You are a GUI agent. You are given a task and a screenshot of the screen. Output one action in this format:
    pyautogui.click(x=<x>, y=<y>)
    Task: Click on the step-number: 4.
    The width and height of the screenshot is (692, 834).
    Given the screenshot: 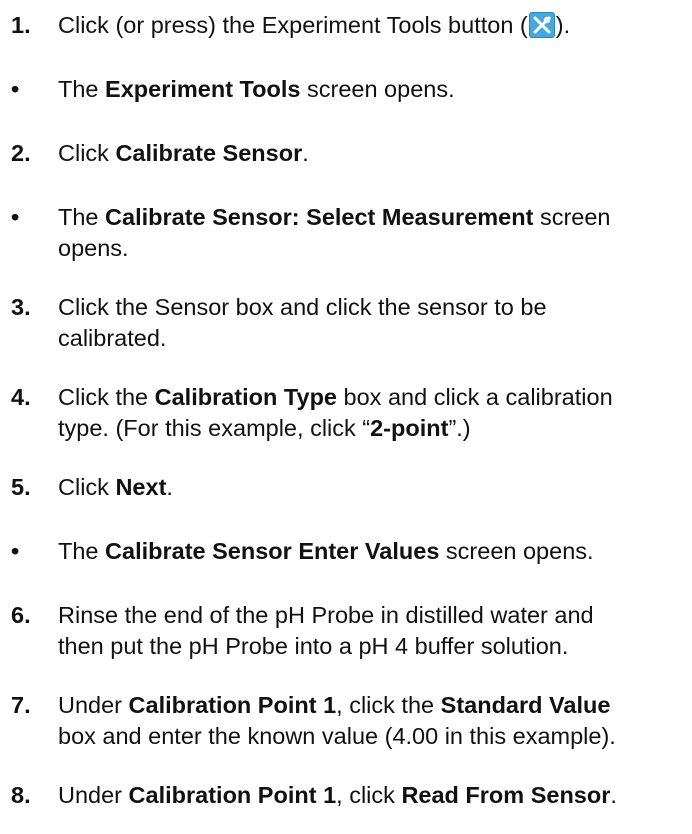 What is the action you would take?
    pyautogui.click(x=21, y=397)
    